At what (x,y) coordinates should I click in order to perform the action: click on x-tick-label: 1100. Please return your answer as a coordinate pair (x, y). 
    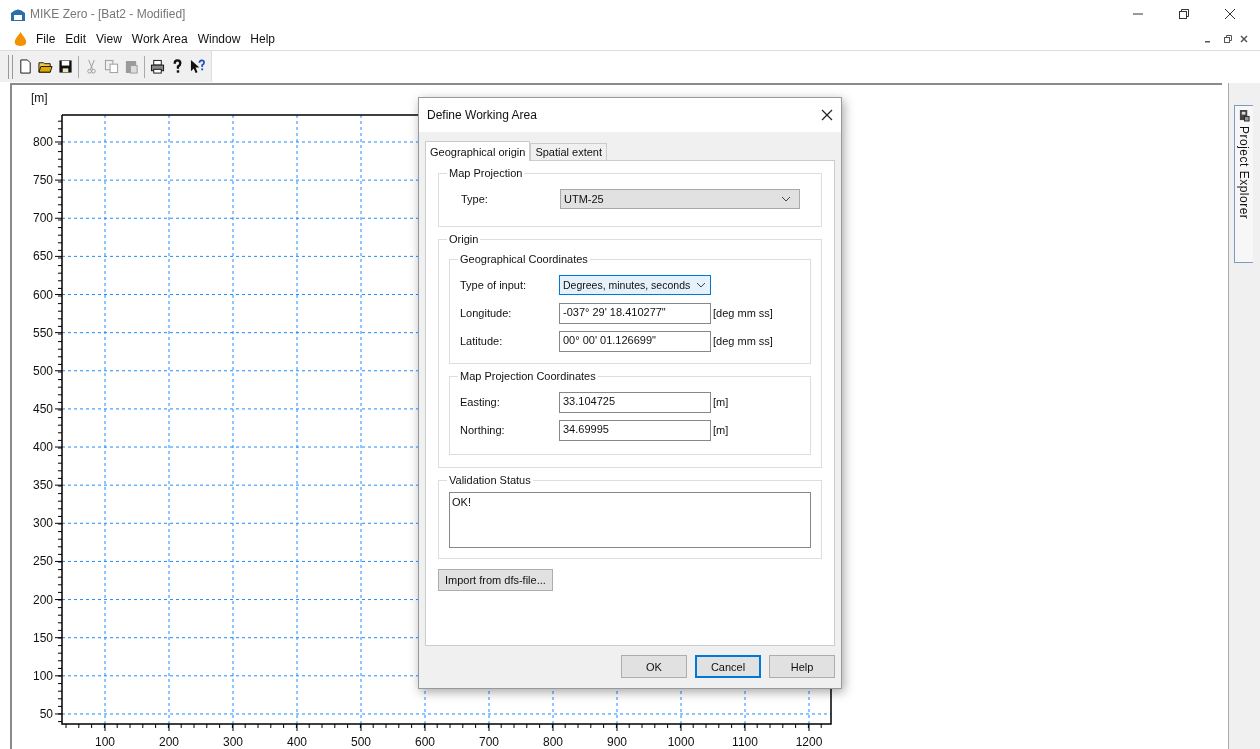
    Looking at the image, I should click on (745, 742).